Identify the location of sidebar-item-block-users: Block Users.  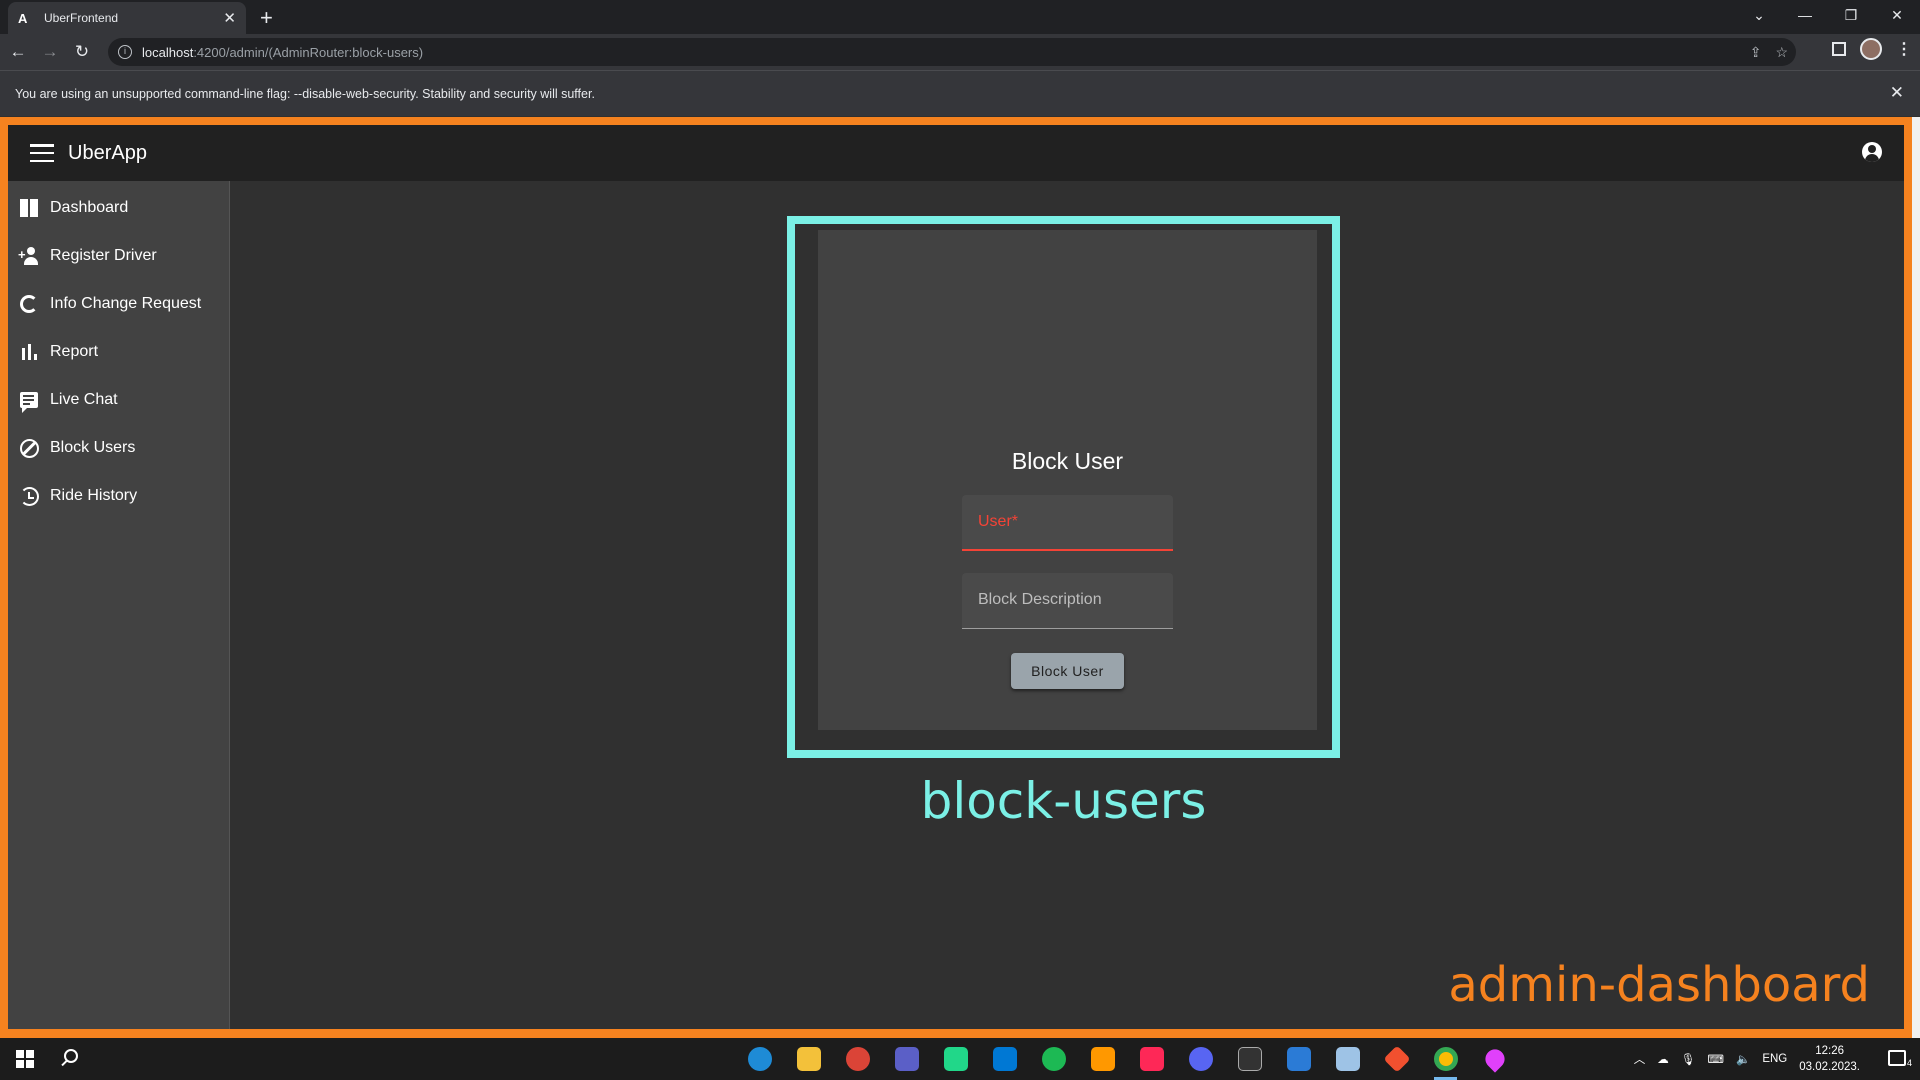
(118, 448).